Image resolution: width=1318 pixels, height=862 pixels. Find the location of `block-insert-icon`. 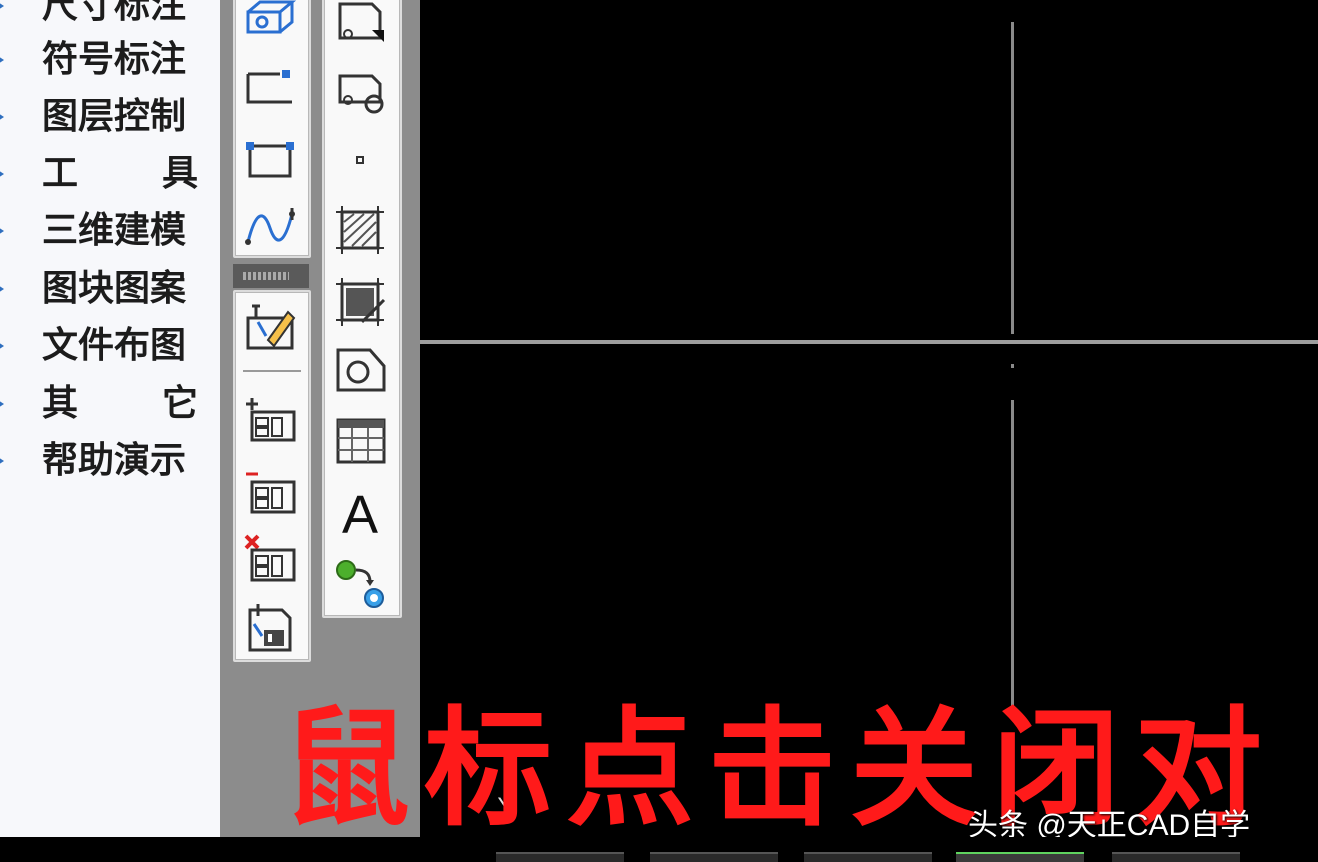

block-insert-icon is located at coordinates (361, 22).